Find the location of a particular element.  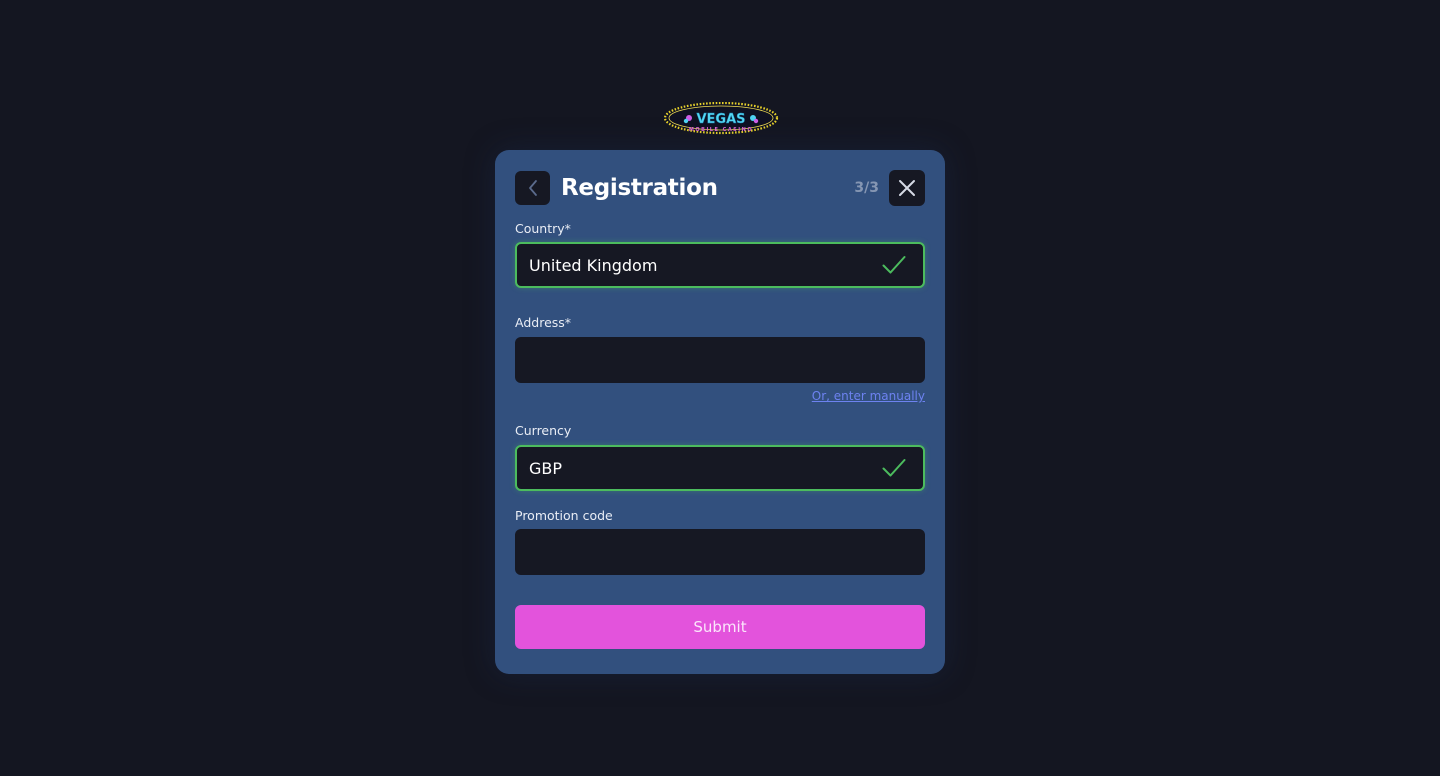

currency-field-wrapper is located at coordinates (720, 468).